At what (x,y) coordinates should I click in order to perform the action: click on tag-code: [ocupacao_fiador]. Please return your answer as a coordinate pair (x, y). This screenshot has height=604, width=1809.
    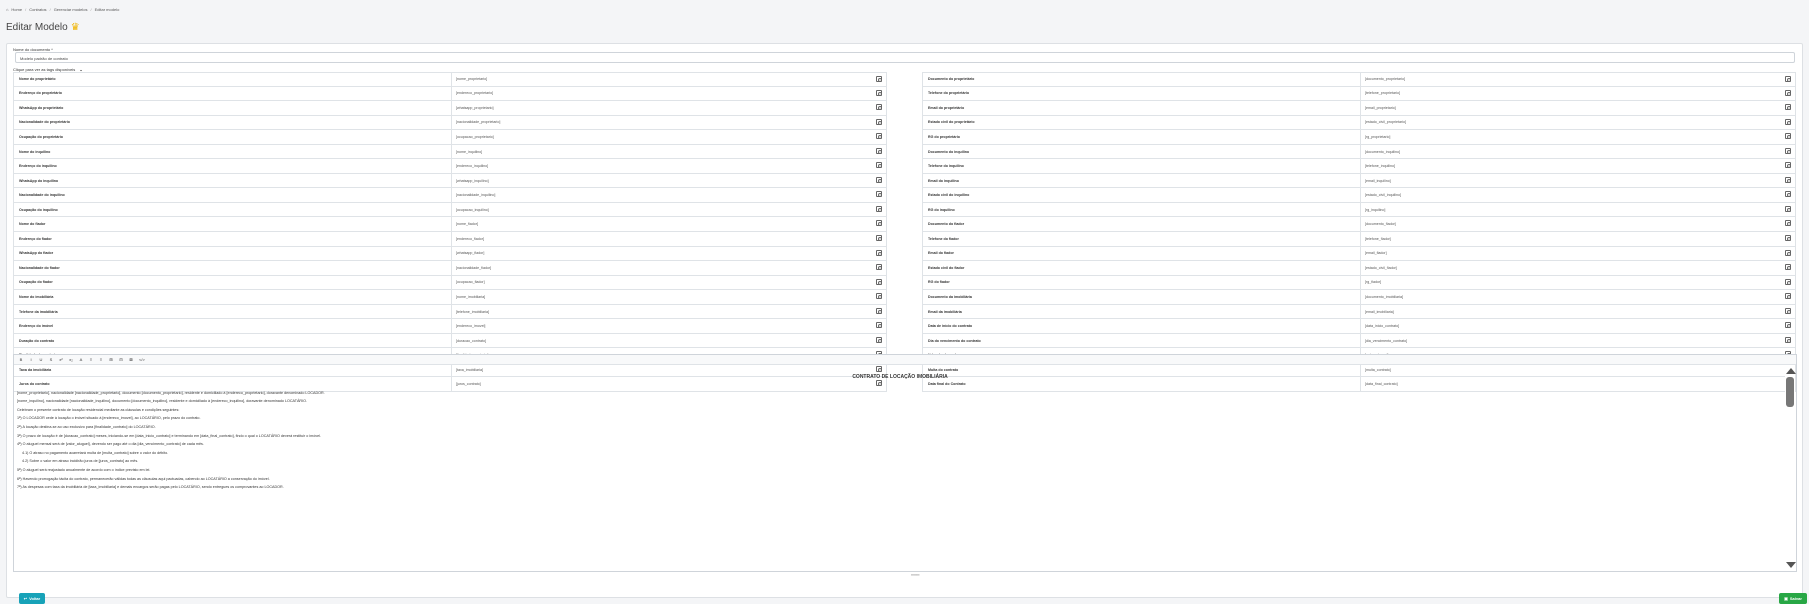
    Looking at the image, I should click on (470, 282).